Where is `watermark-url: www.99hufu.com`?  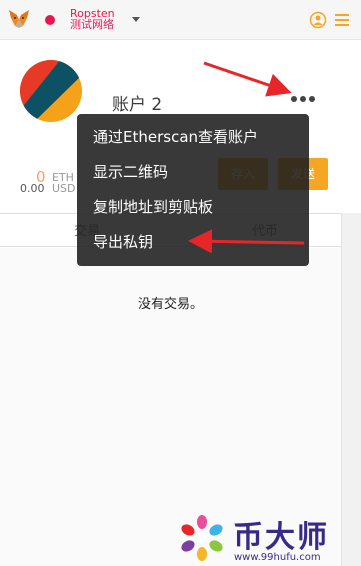
watermark-url: www.99hufu.com is located at coordinates (277, 557).